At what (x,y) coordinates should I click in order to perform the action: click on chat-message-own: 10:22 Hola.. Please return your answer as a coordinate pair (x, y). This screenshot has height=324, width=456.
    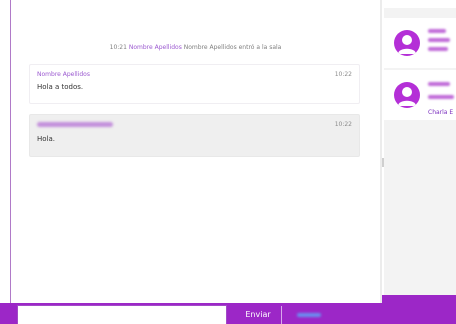
    Looking at the image, I should click on (194, 135).